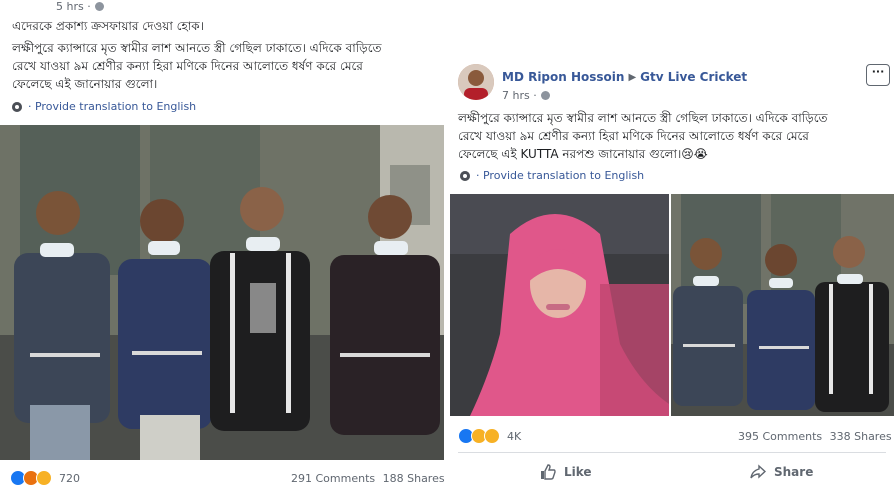 This screenshot has height=500, width=894. I want to click on left-translate-link: · Provide translation to English, so click(104, 106).